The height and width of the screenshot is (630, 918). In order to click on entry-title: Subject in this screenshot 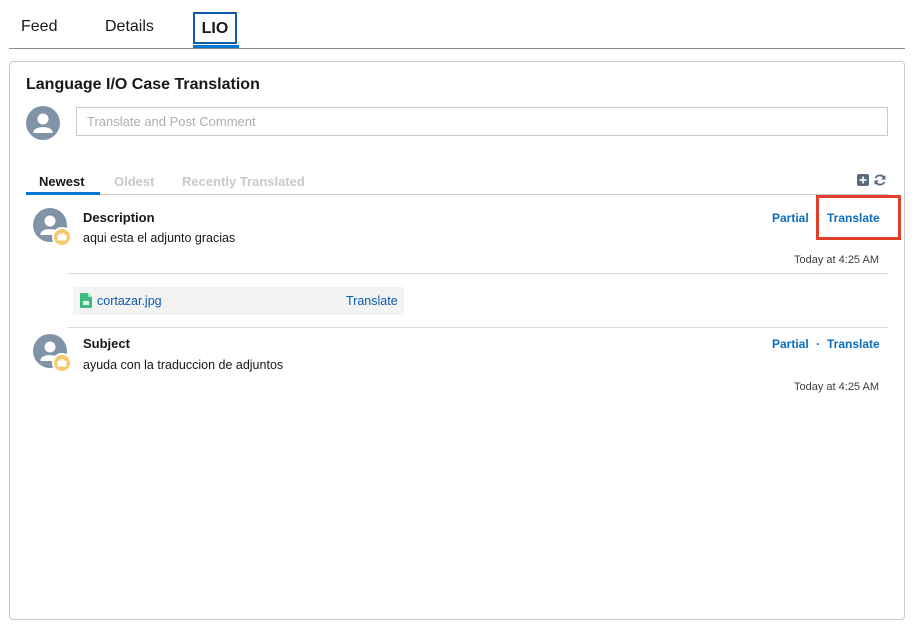, I will do `click(106, 343)`.